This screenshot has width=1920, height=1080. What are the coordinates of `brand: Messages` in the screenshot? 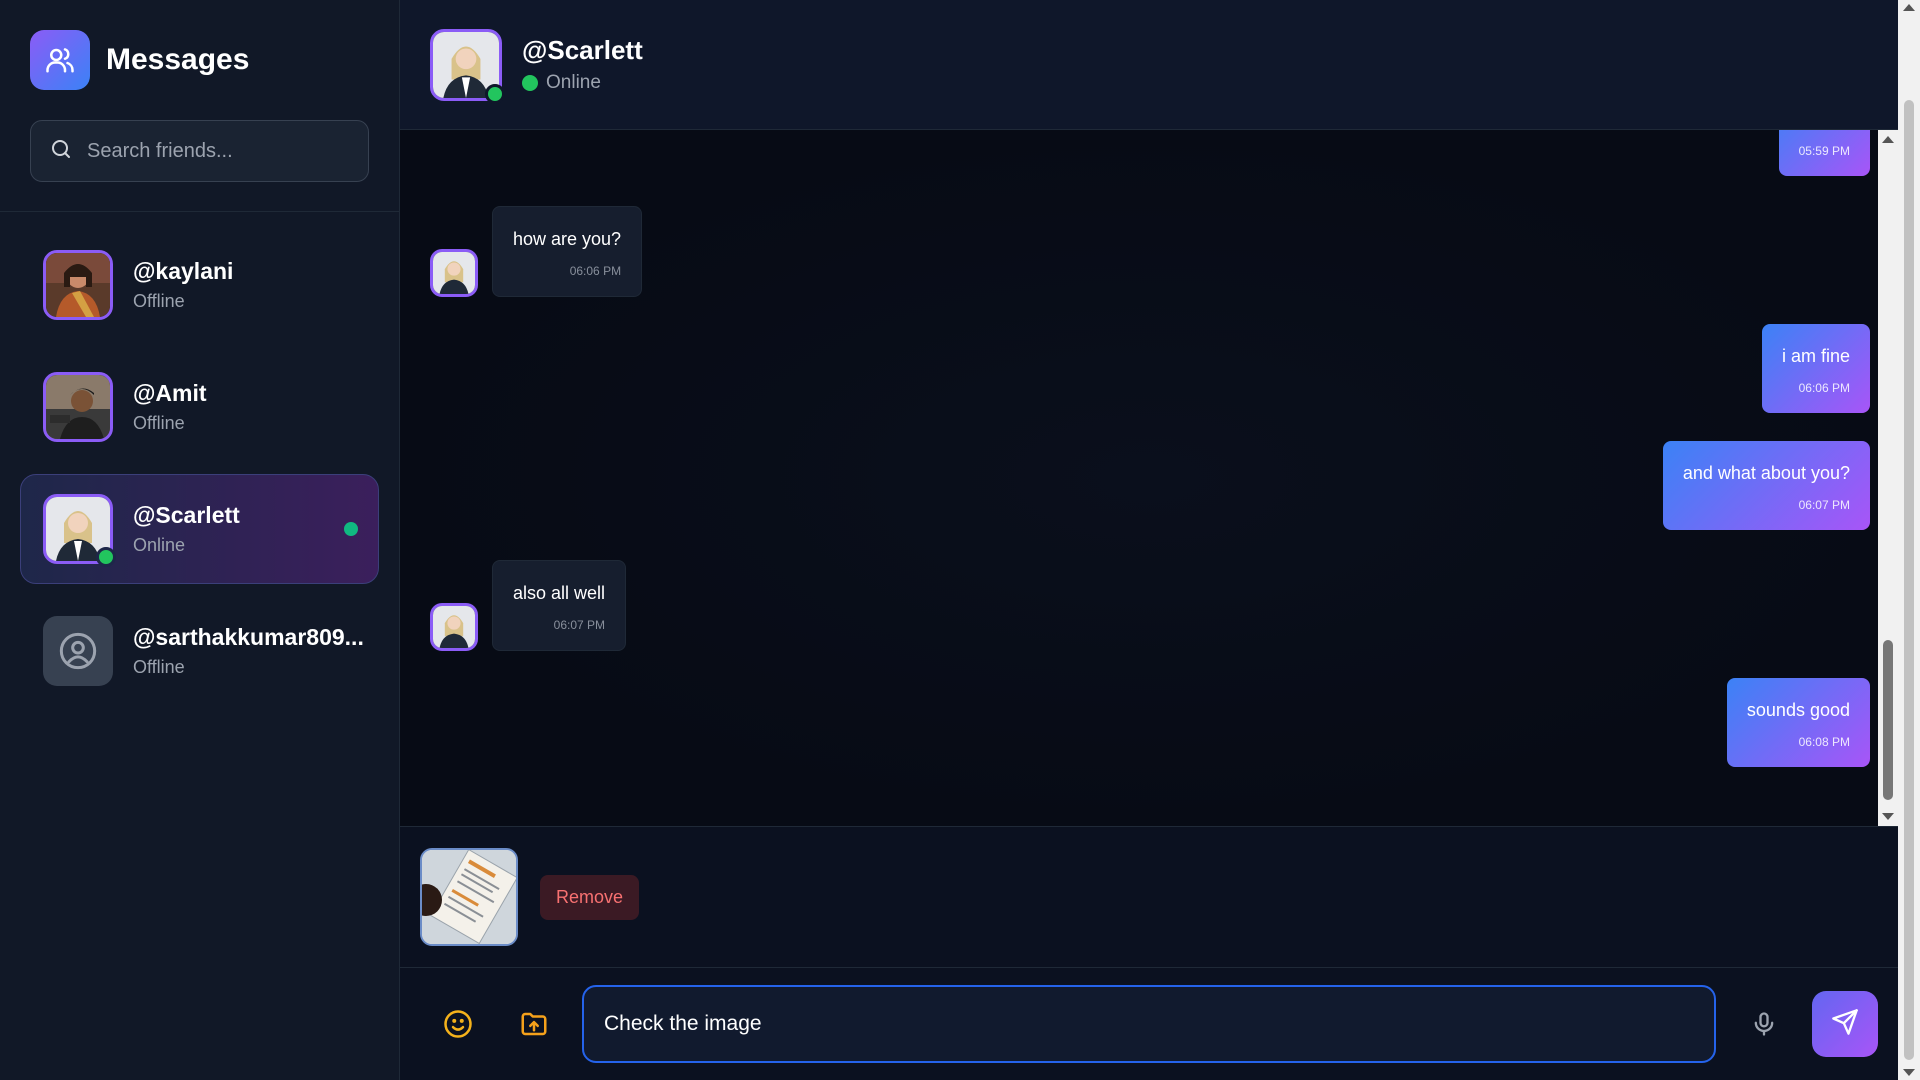 It's located at (199, 60).